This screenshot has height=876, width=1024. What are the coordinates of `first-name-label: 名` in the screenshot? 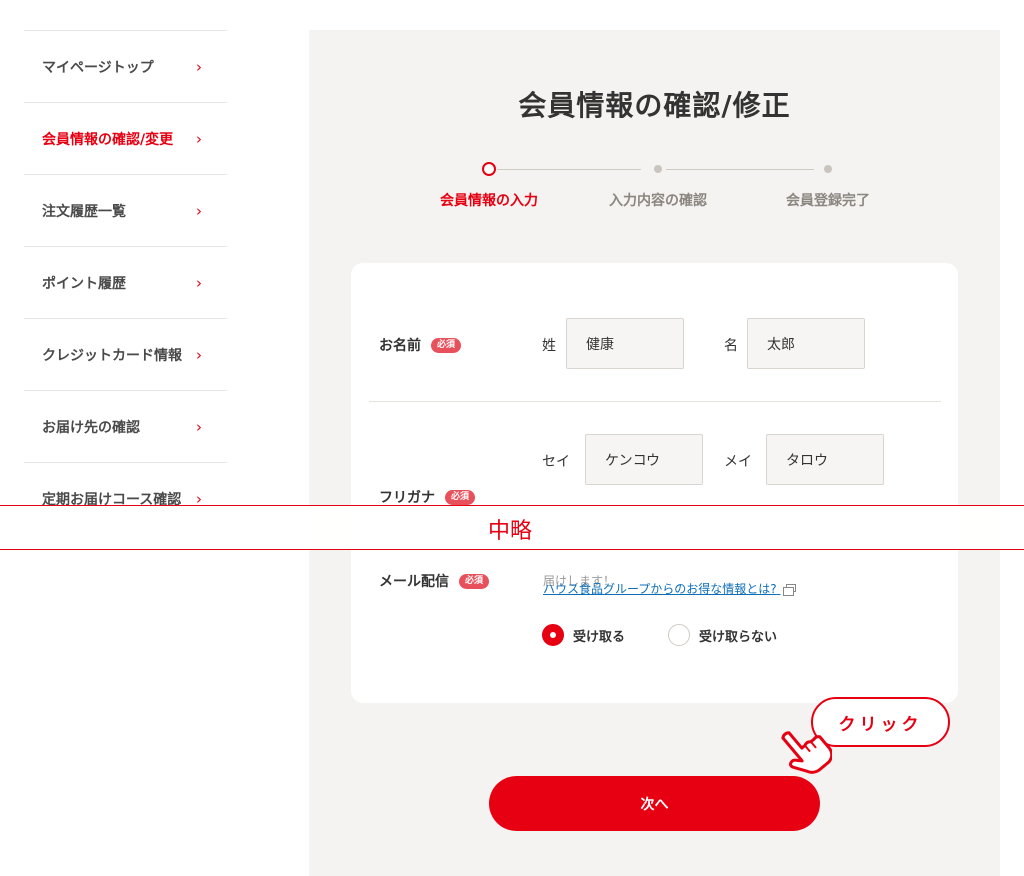 It's located at (731, 346).